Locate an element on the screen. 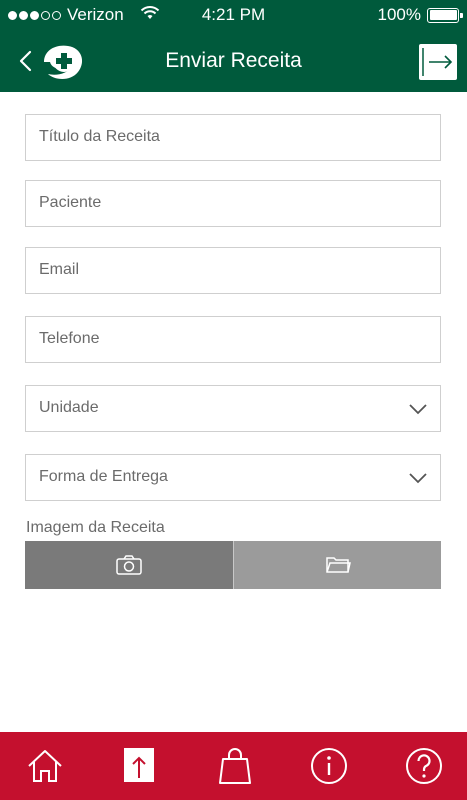 Image resolution: width=467 pixels, height=800 pixels. recipe-title-placeholder: Título da Receita is located at coordinates (99, 136).